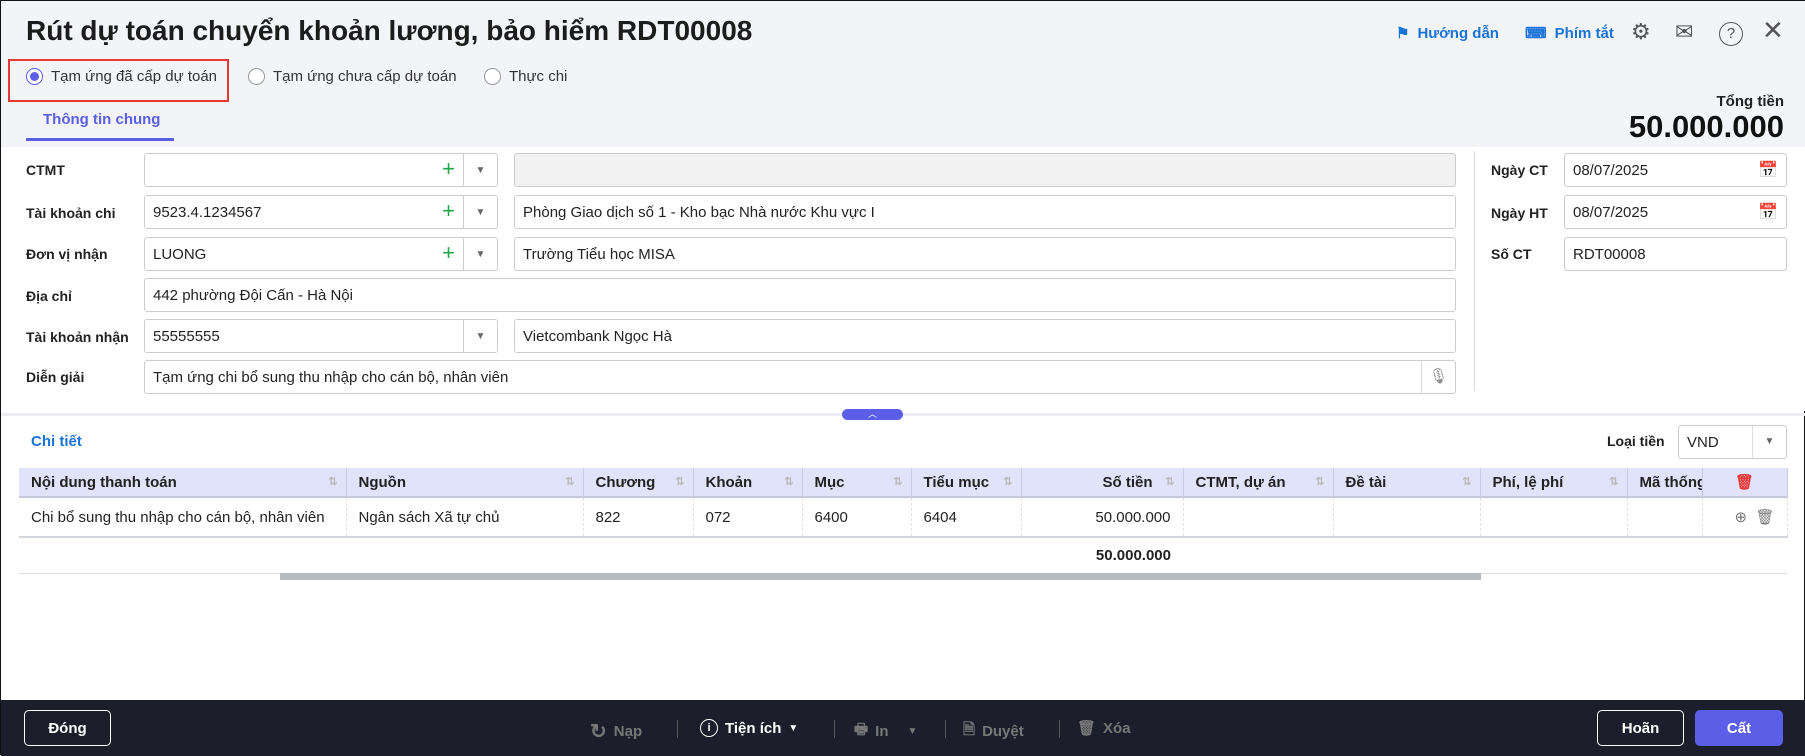 Image resolution: width=1805 pixels, height=756 pixels. Describe the element at coordinates (45, 170) in the screenshot. I see `ctmt-label: CTMT` at that location.